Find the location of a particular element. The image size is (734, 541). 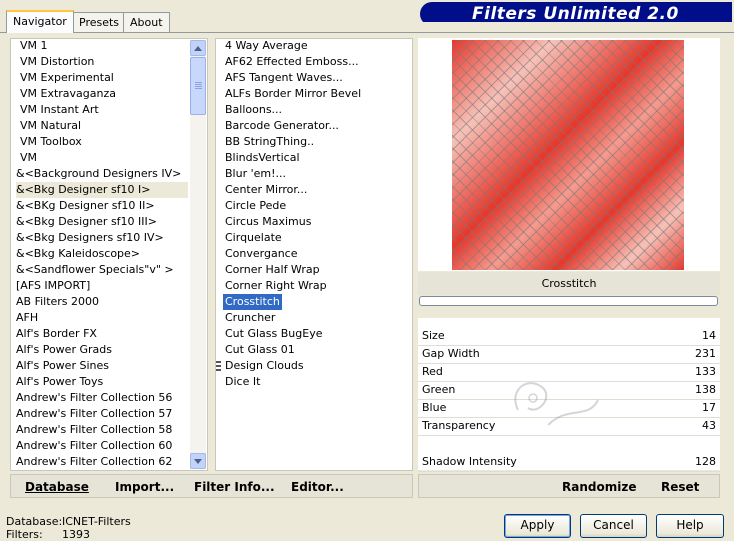

filter-item: Crosstitch is located at coordinates (252, 302).